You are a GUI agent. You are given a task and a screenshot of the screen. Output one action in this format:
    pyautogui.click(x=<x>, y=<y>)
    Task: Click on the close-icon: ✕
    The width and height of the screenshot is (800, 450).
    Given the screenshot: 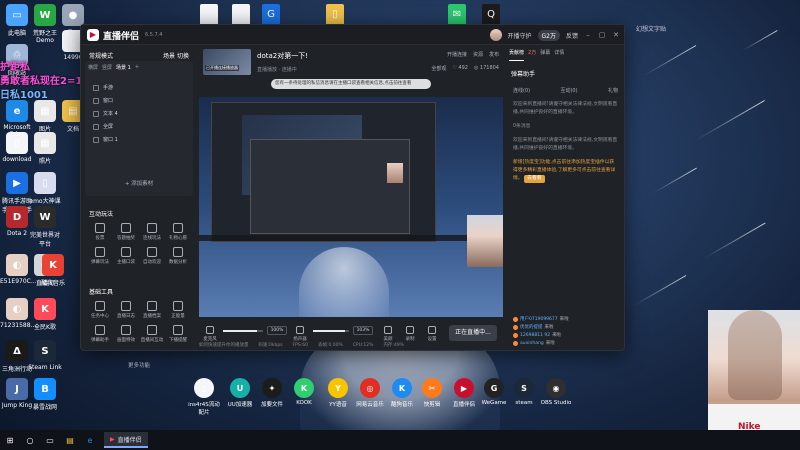 What is the action you would take?
    pyautogui.click(x=616, y=35)
    